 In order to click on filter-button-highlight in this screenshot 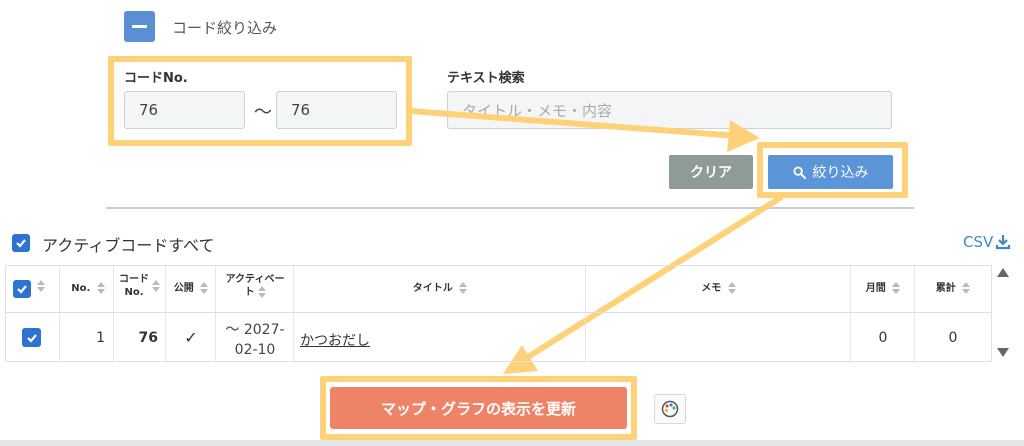, I will do `click(832, 170)`.